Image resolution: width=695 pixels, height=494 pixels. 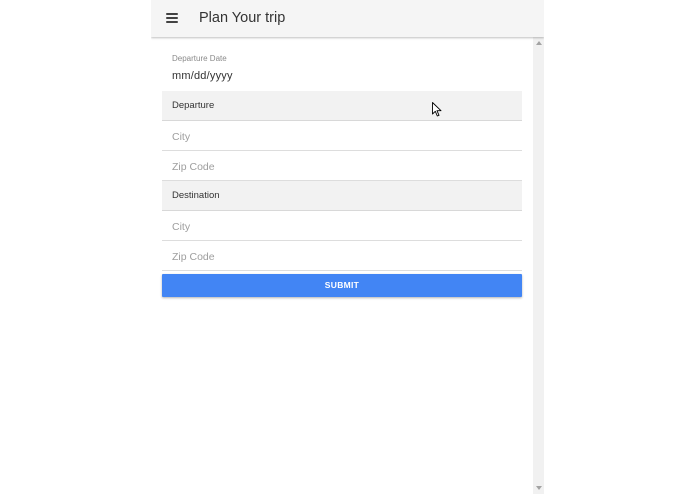 What do you see at coordinates (342, 136) in the screenshot?
I see `departure-city-input: City` at bounding box center [342, 136].